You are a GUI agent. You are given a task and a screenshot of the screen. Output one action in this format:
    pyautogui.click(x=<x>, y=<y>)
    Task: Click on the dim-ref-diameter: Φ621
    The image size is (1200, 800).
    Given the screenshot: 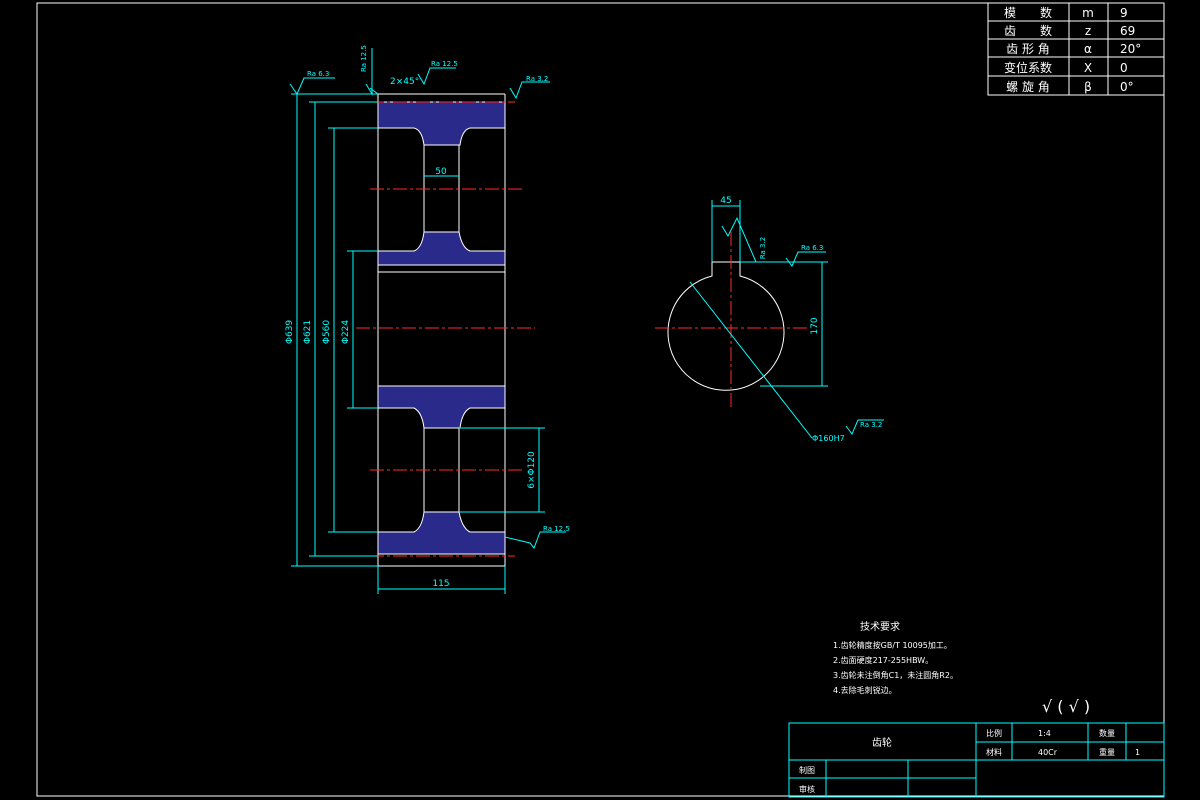 What is the action you would take?
    pyautogui.click(x=308, y=332)
    